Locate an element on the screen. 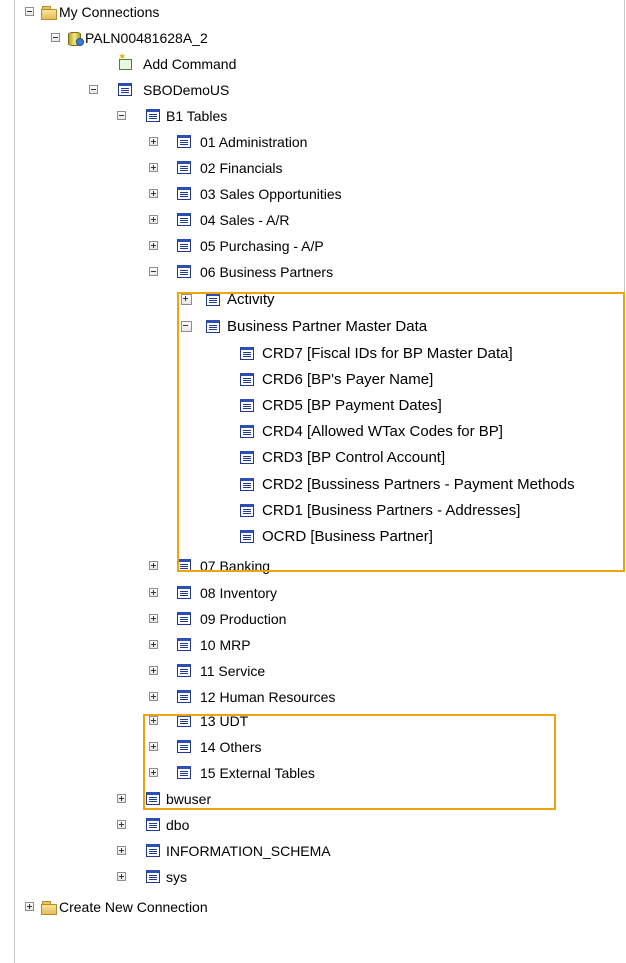 The image size is (626, 963). tree-frame-right is located at coordinates (624, 150).